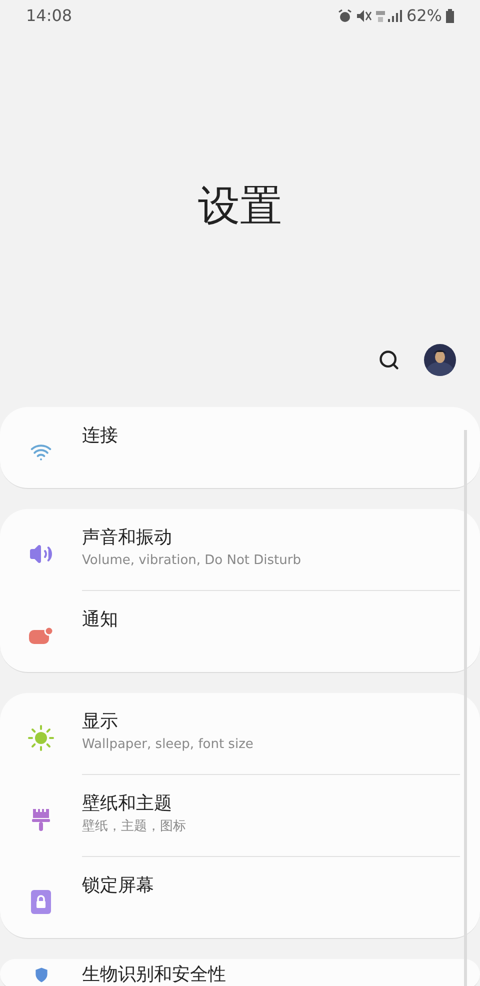 The height and width of the screenshot is (986, 480). What do you see at coordinates (127, 538) in the screenshot?
I see `item-title: 声音和振动` at bounding box center [127, 538].